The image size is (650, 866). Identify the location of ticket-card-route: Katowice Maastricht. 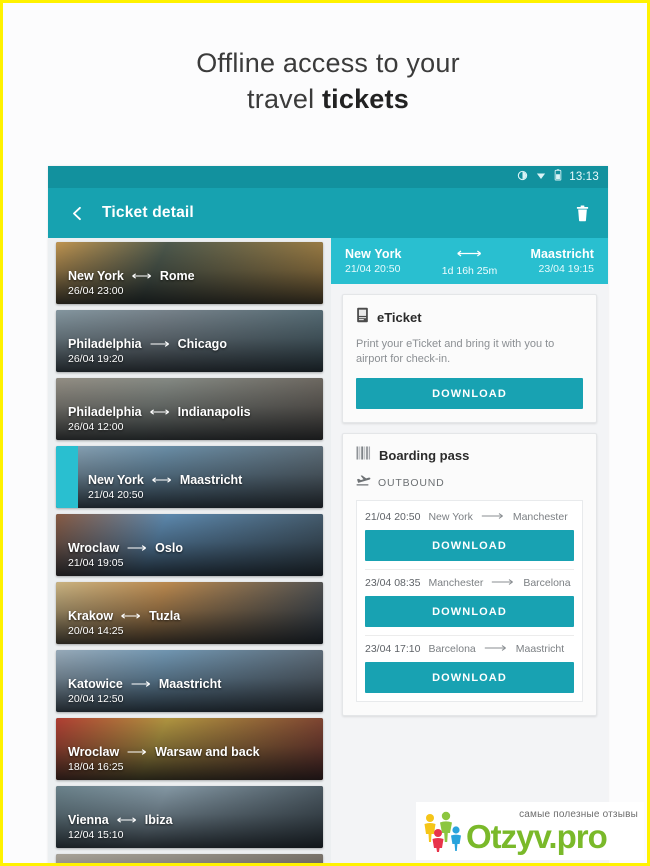
(144, 684).